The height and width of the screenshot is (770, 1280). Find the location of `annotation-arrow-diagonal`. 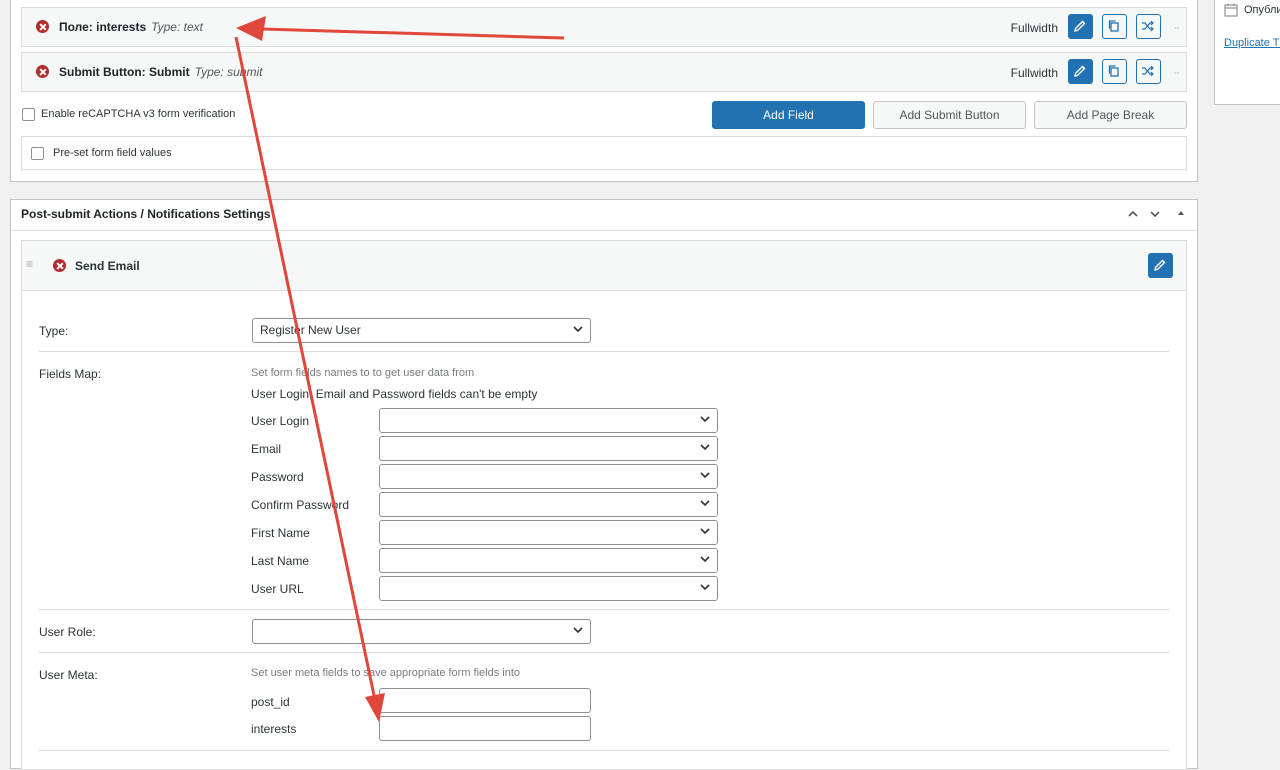

annotation-arrow-diagonal is located at coordinates (305, 368).